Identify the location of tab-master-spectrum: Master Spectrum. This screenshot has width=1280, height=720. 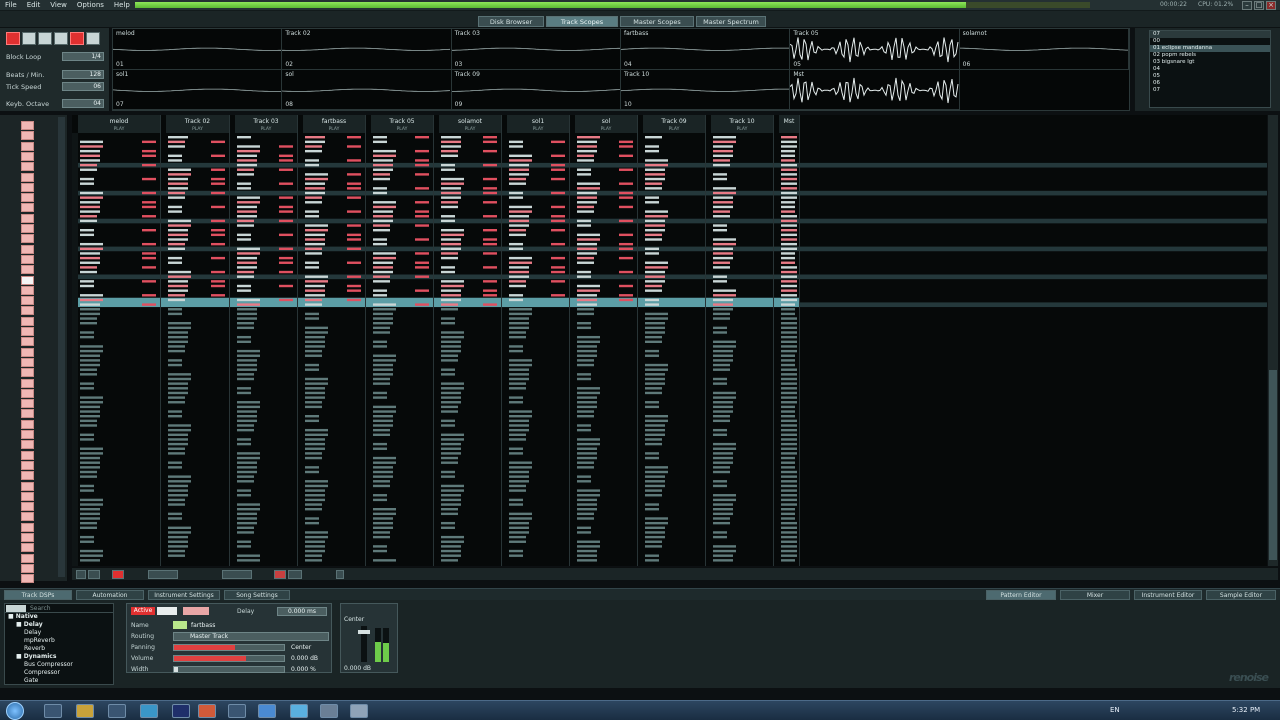
(731, 21).